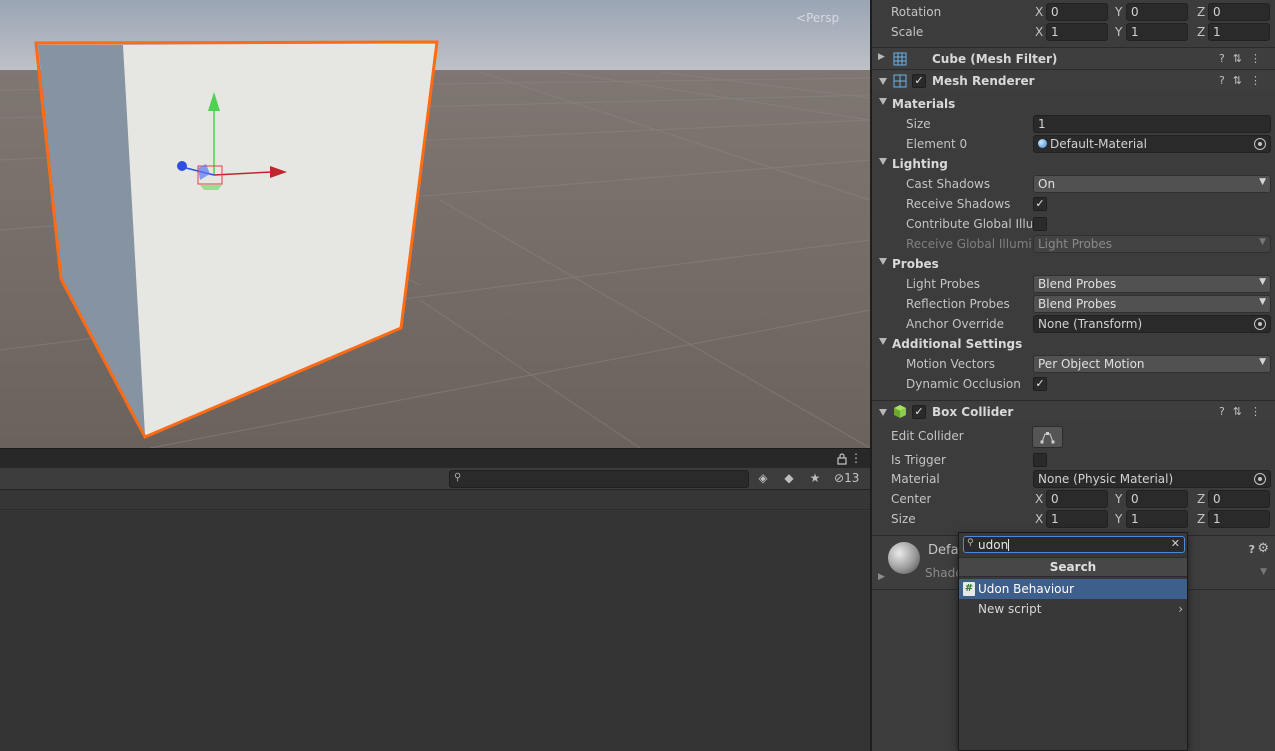 The image size is (1275, 751). I want to click on is-trigger-checkbox, so click(1040, 460).